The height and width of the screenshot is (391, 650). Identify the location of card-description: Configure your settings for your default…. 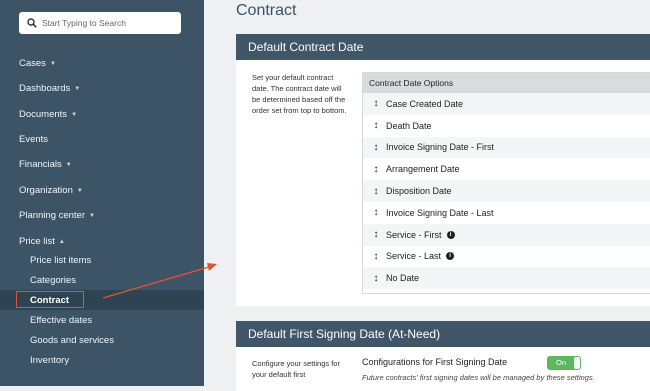
(296, 369).